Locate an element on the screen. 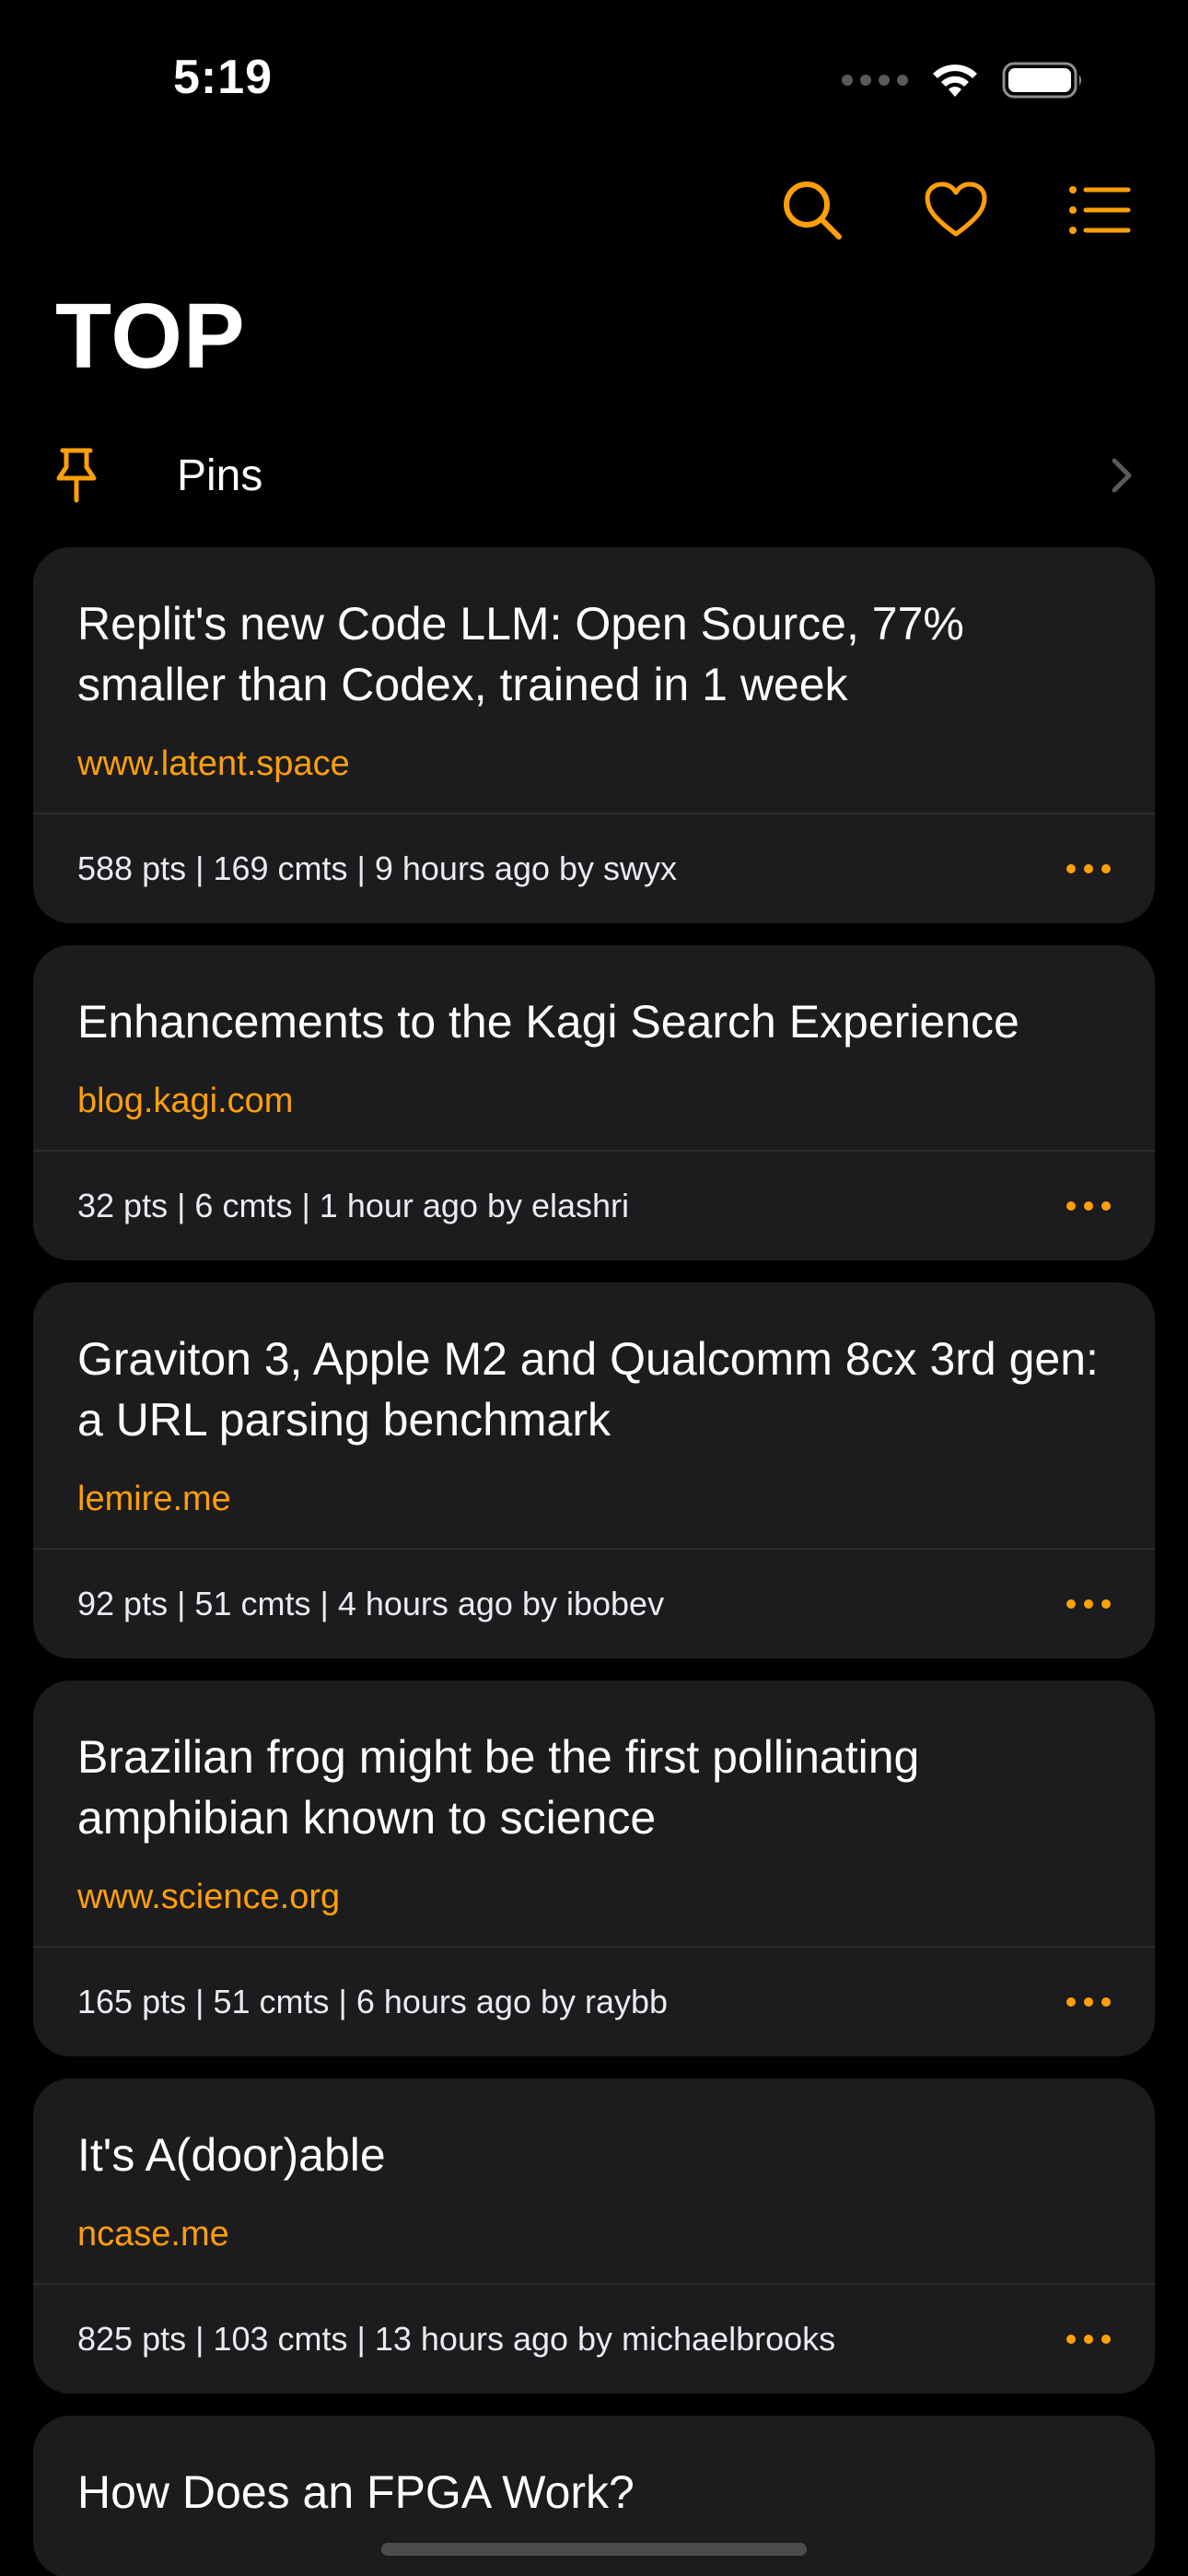 The height and width of the screenshot is (2576, 1188). list-icon is located at coordinates (1099, 210).